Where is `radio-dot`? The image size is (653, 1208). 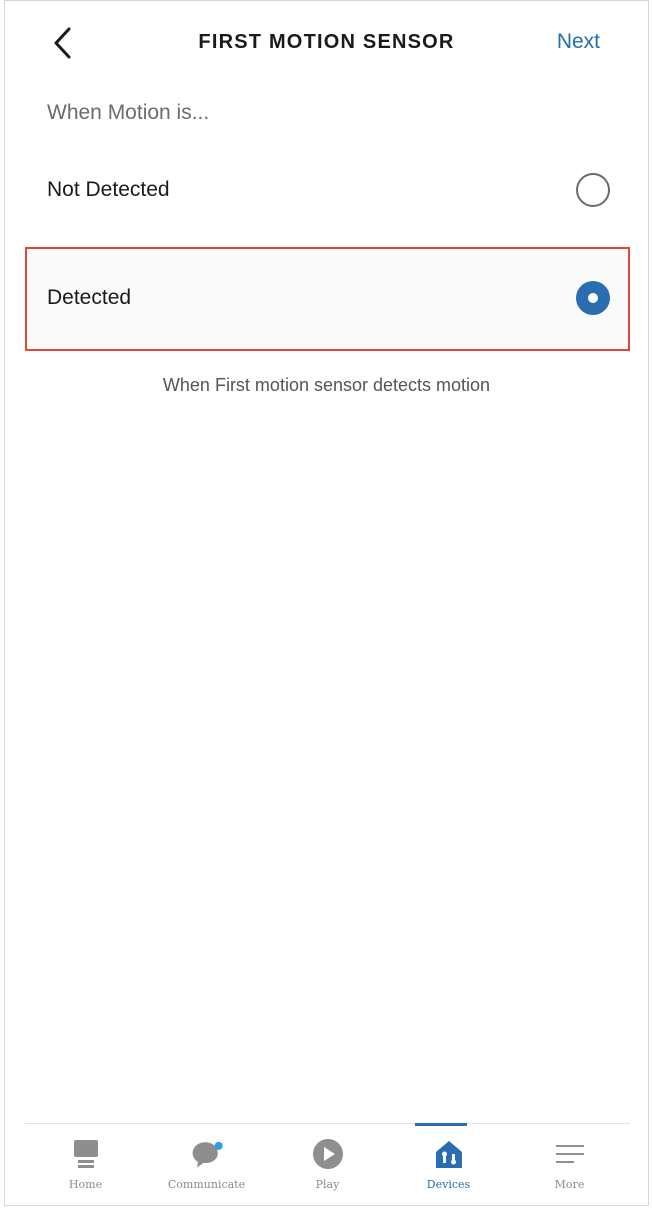
radio-dot is located at coordinates (593, 298).